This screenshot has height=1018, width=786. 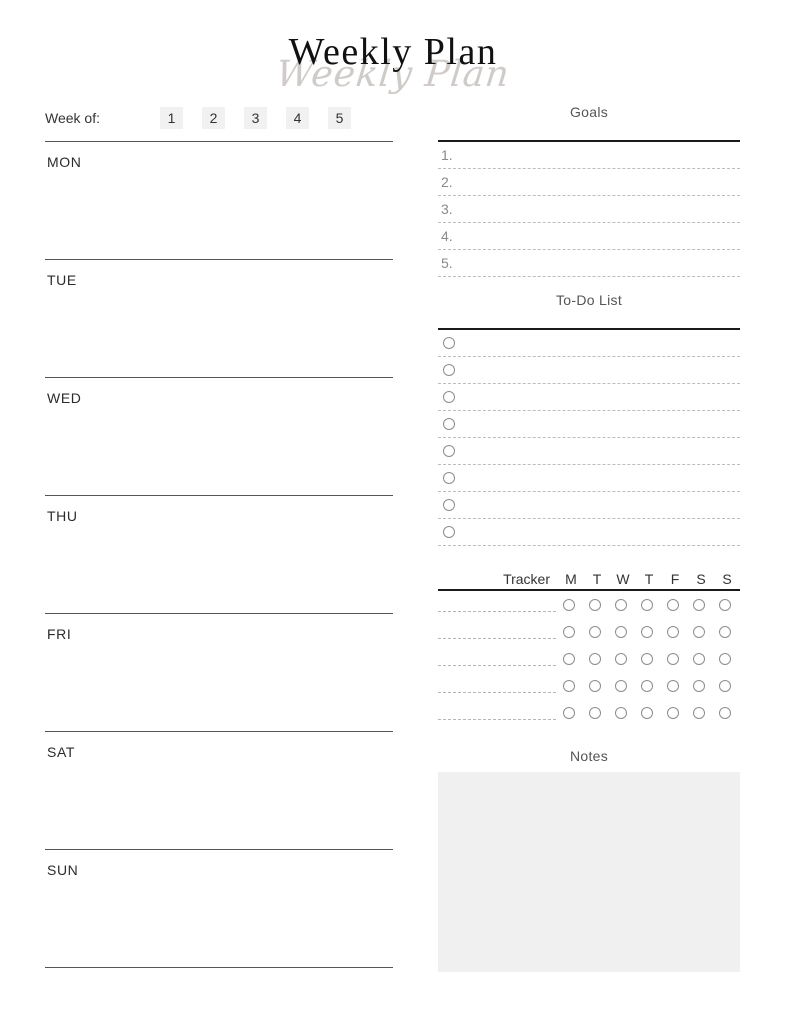 I want to click on day-block-fri: FRI, so click(x=219, y=672).